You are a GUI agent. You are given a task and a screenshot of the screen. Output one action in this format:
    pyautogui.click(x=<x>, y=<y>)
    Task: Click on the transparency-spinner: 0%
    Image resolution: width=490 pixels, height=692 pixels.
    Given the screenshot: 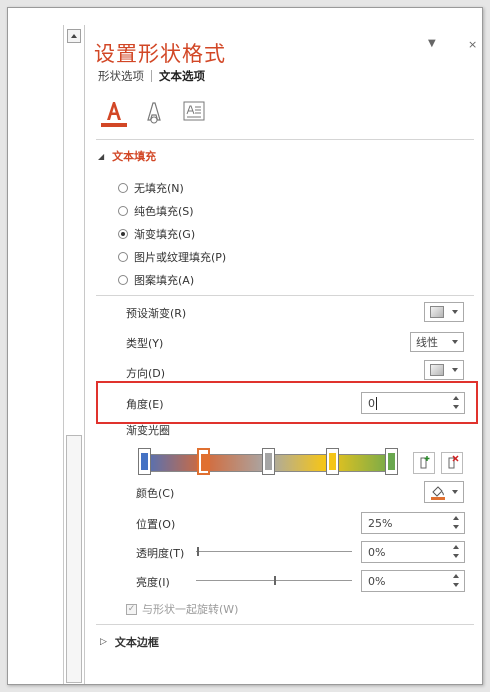 What is the action you would take?
    pyautogui.click(x=413, y=552)
    